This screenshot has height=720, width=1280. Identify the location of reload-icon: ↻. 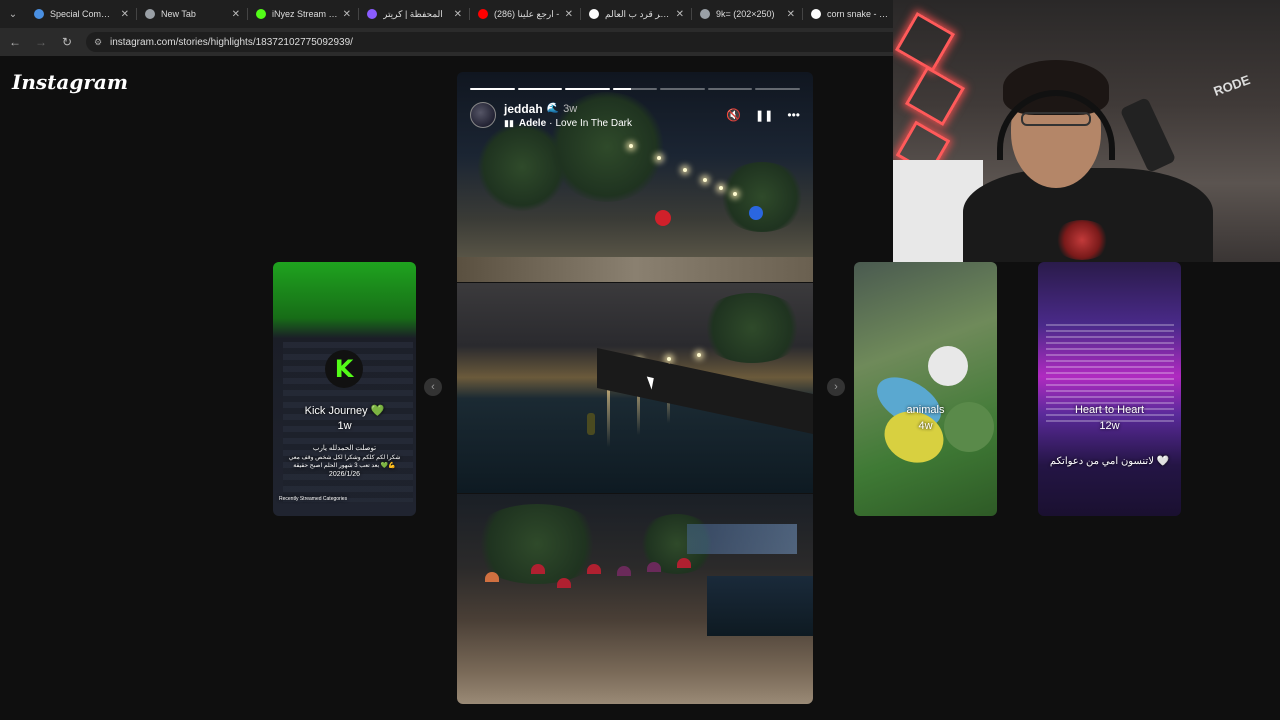
(67, 42).